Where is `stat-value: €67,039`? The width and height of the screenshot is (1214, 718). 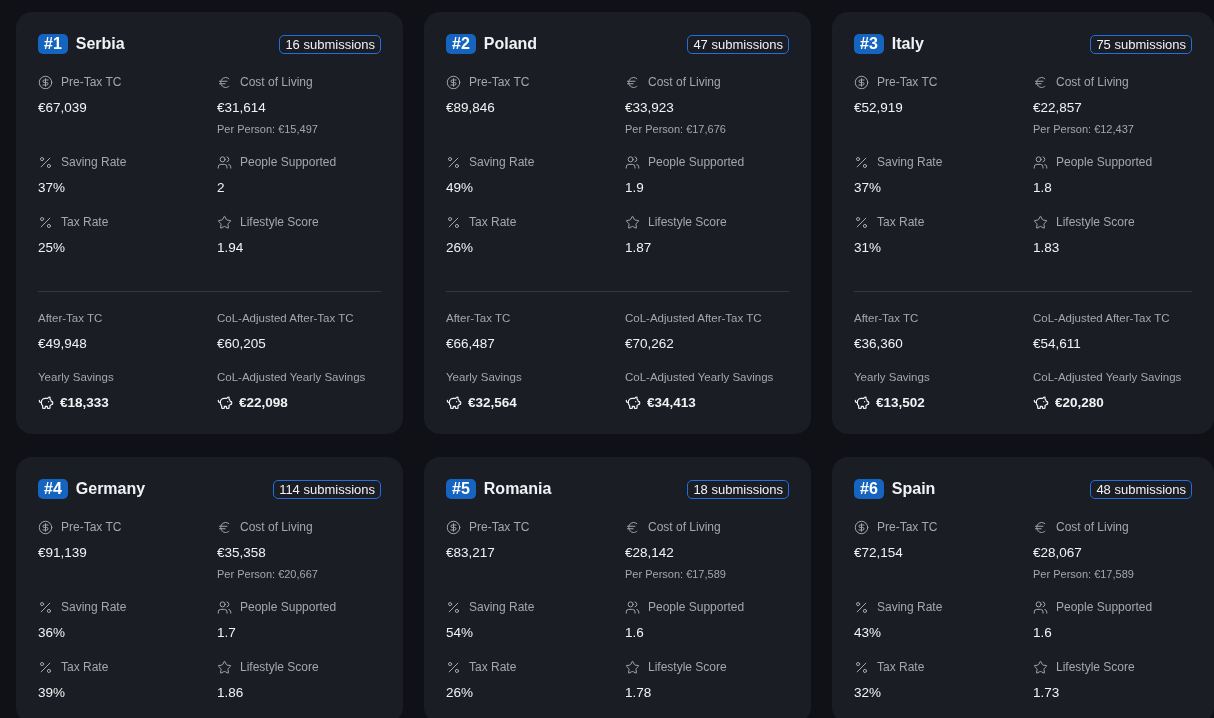
stat-value: €67,039 is located at coordinates (63, 108).